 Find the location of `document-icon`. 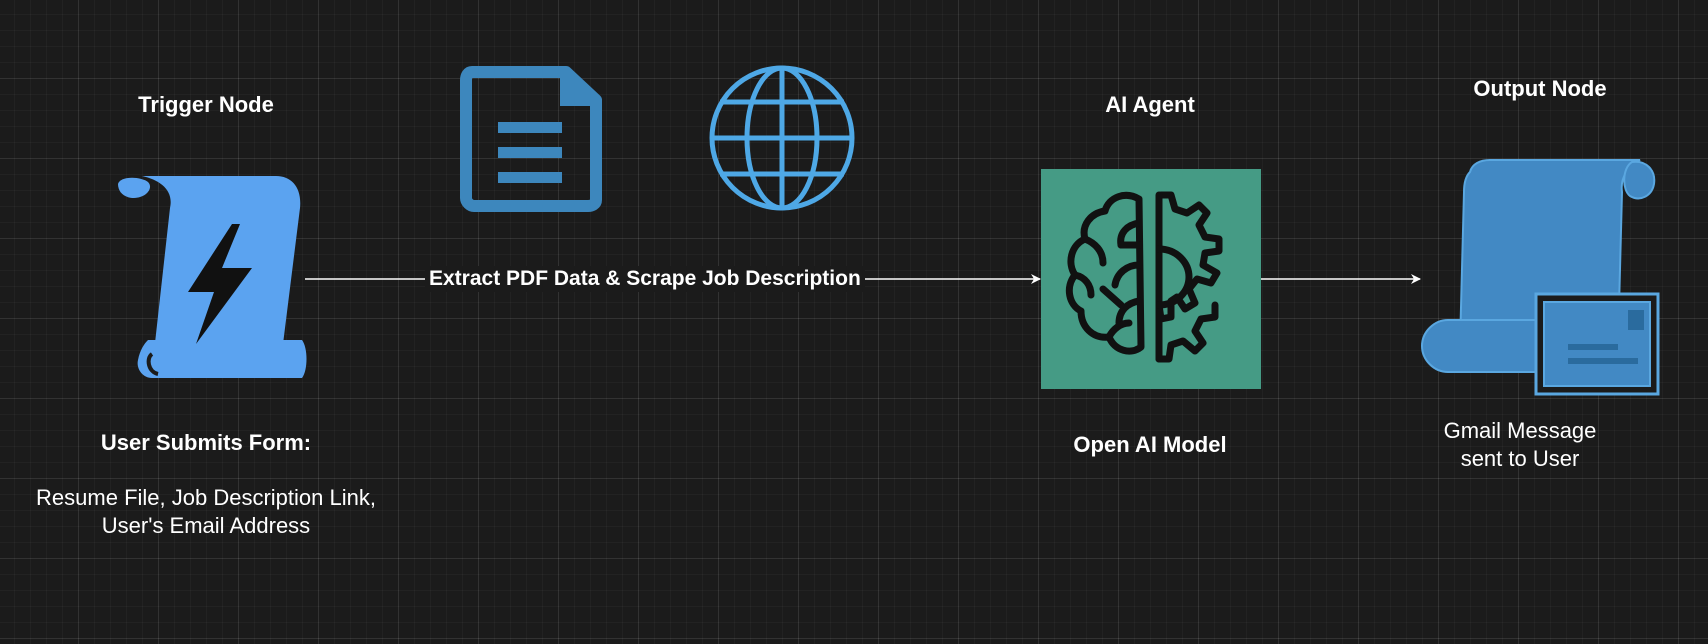

document-icon is located at coordinates (531, 139).